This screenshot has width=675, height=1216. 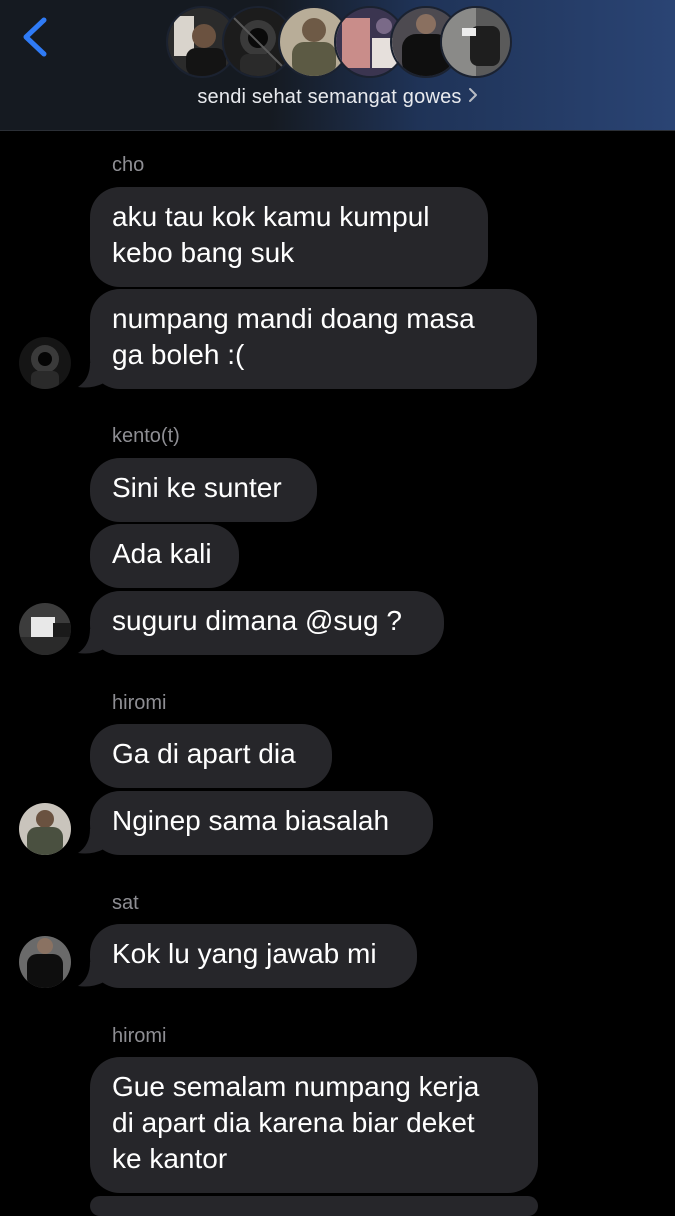 I want to click on group-name-label: sendi sehat semangat gowes, so click(x=329, y=97).